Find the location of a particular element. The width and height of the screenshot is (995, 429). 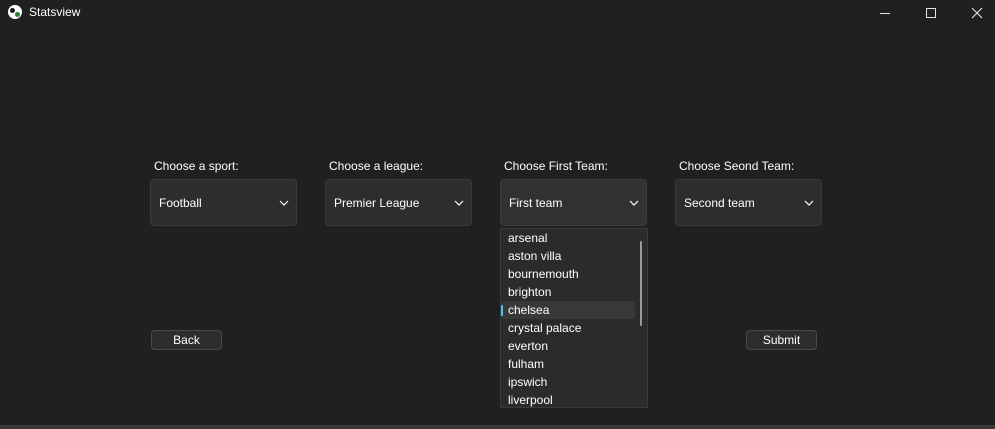

close-button is located at coordinates (974, 13).